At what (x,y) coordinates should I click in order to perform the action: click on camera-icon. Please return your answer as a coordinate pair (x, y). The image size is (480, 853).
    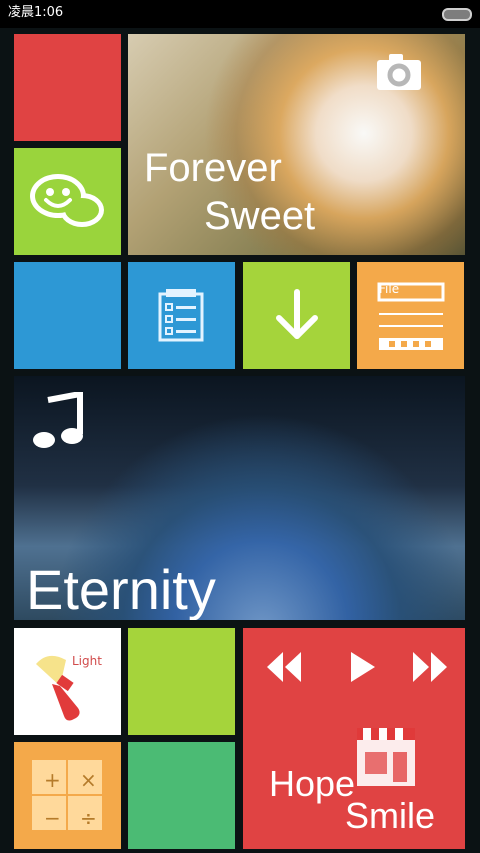
    Looking at the image, I should click on (399, 72).